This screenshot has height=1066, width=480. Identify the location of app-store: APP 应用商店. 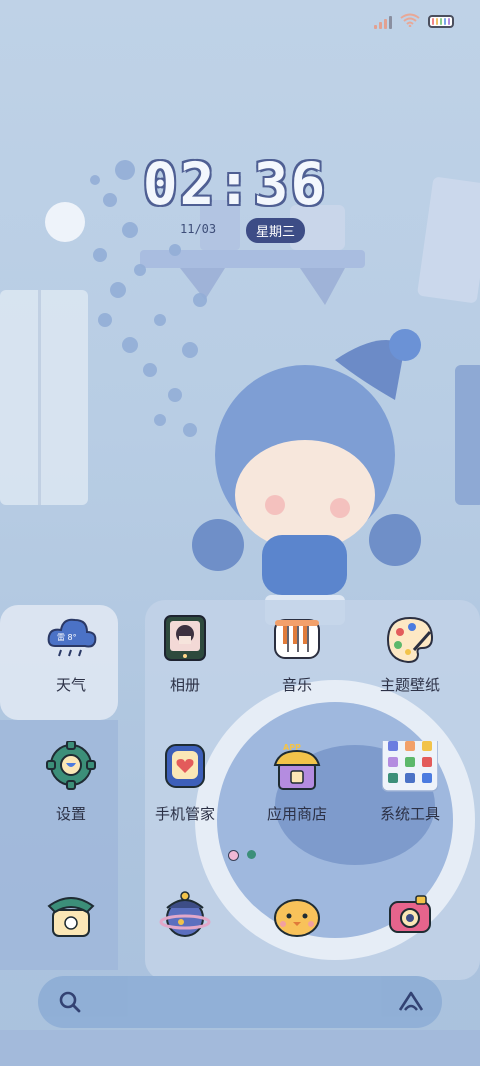
(297, 782).